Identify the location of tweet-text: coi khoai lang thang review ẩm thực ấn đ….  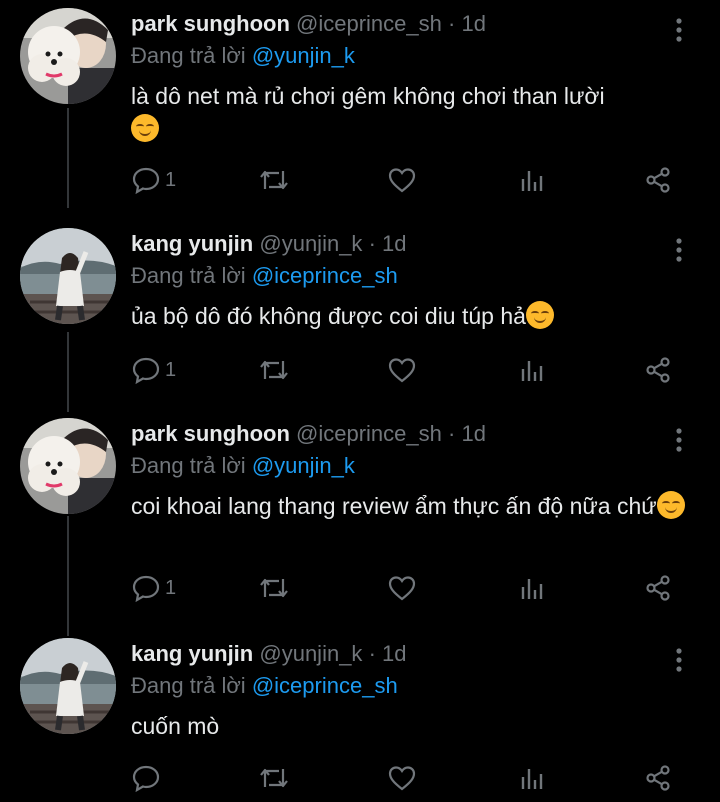
(411, 506).